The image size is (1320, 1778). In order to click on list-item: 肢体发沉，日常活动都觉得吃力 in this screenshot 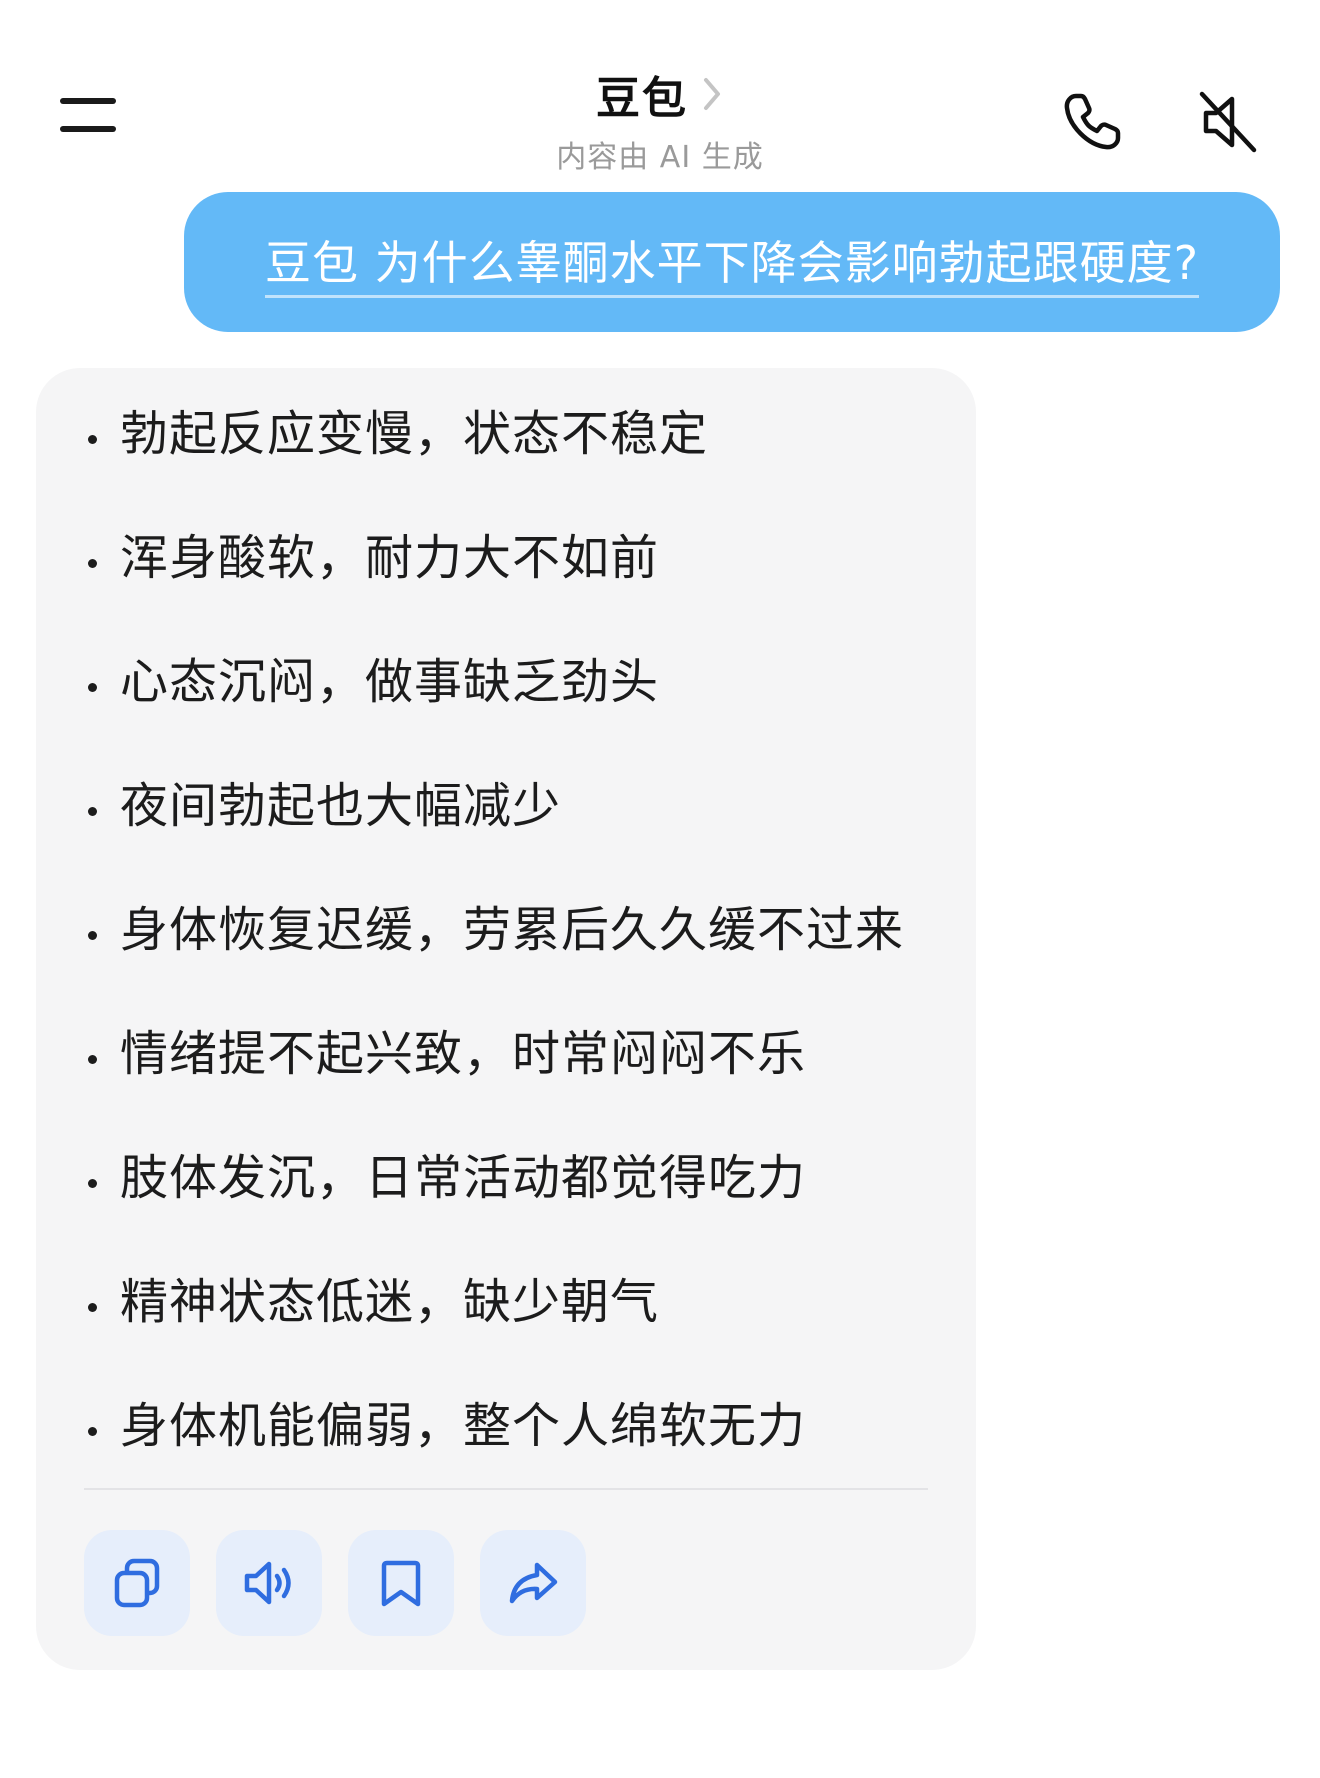, I will do `click(514, 1210)`.